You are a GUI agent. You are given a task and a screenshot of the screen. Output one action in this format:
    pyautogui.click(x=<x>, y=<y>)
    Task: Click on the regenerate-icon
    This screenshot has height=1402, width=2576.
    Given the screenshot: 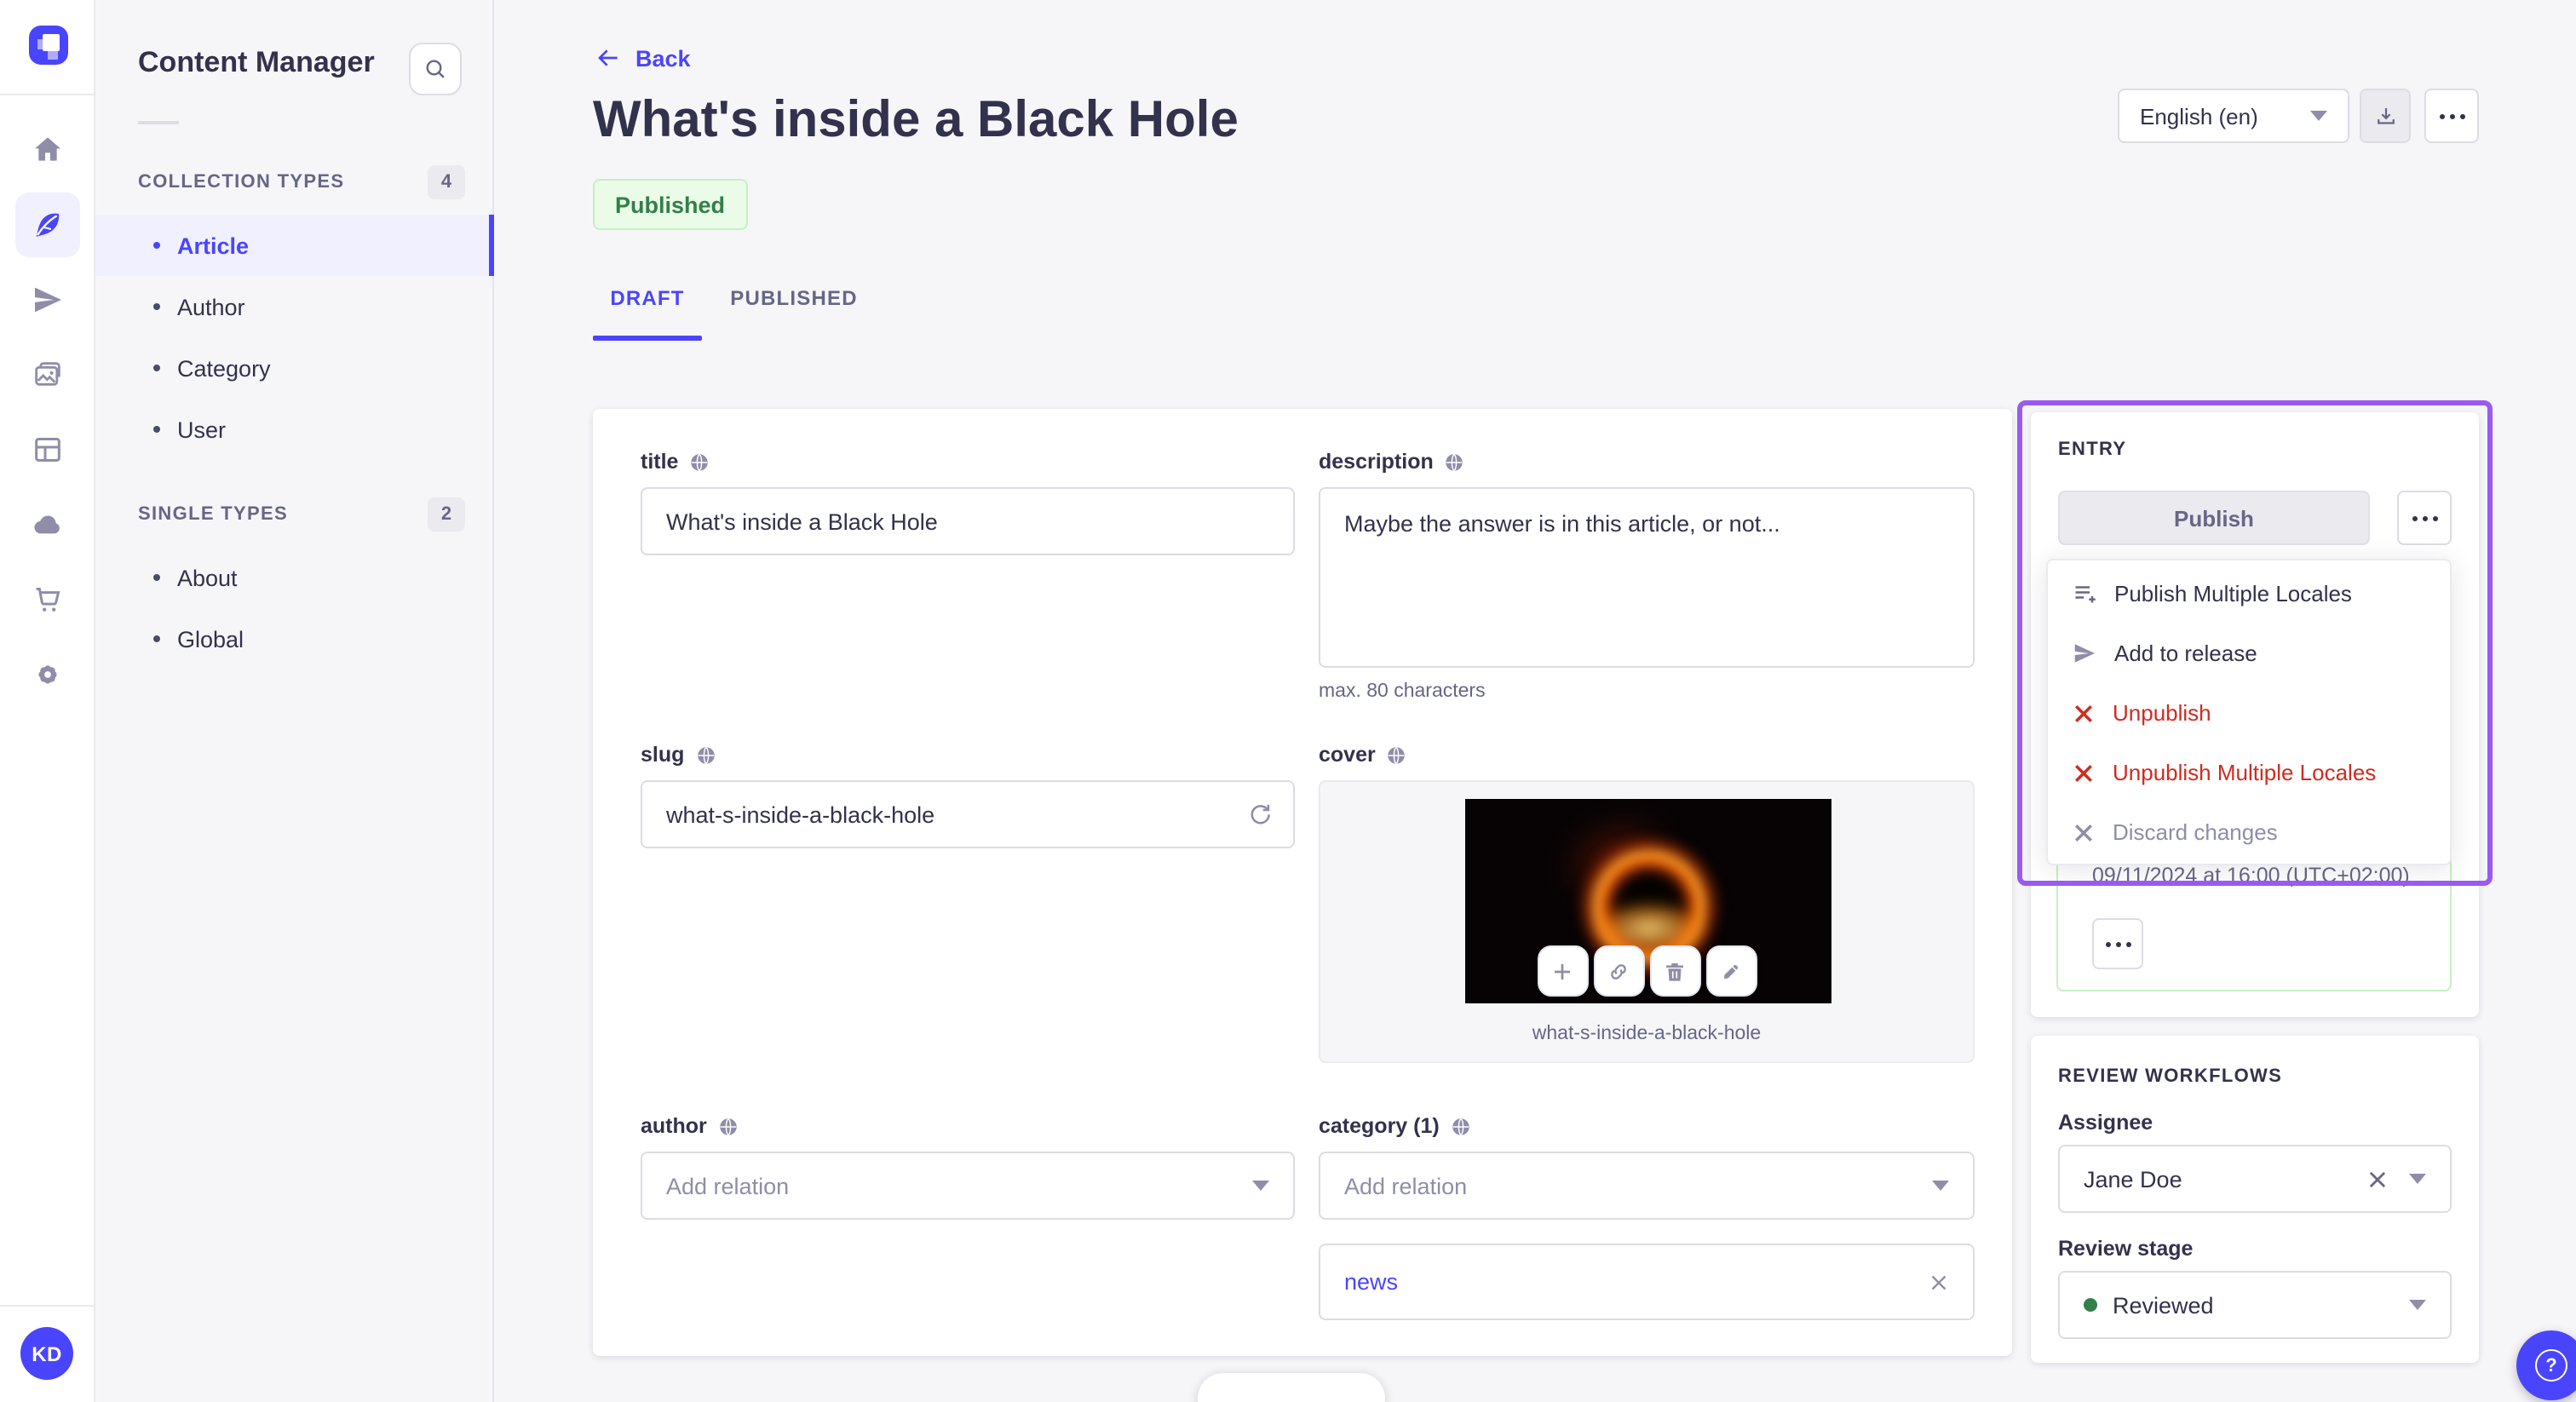 What is the action you would take?
    pyautogui.click(x=1260, y=813)
    